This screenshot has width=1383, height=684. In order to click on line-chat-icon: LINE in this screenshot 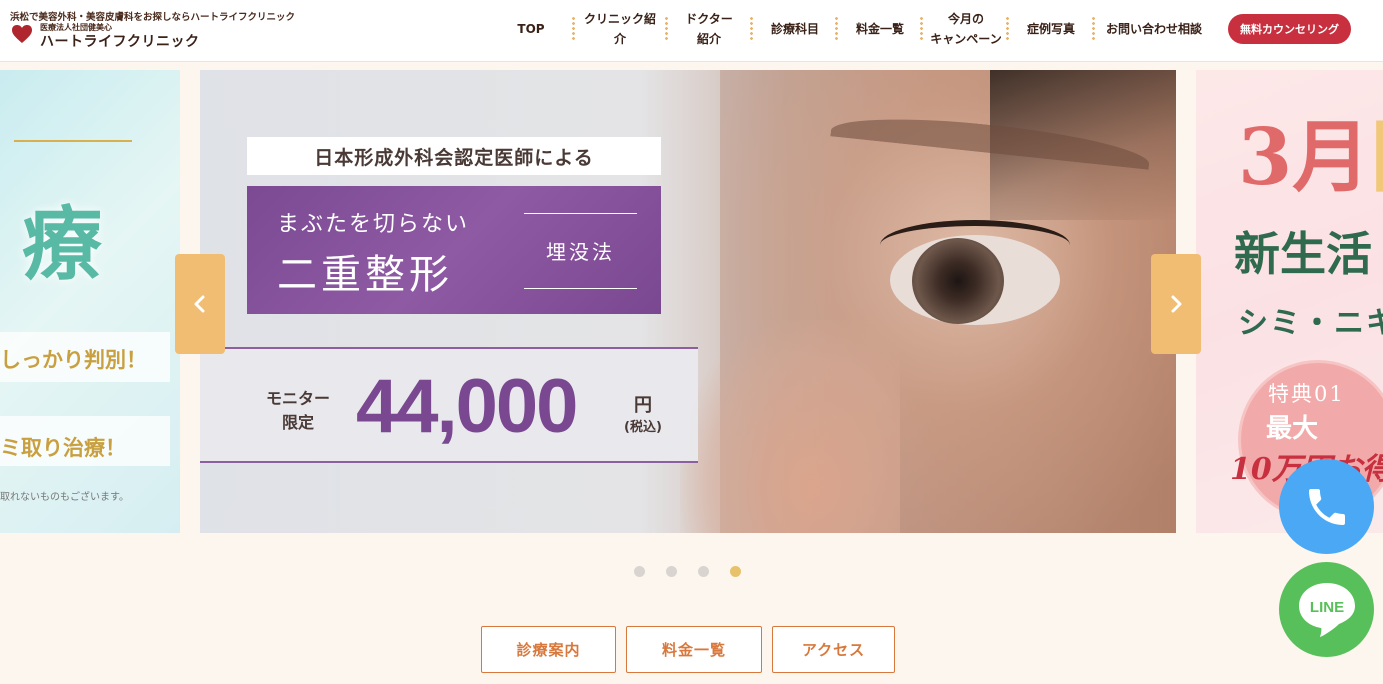, I will do `click(1326, 609)`.